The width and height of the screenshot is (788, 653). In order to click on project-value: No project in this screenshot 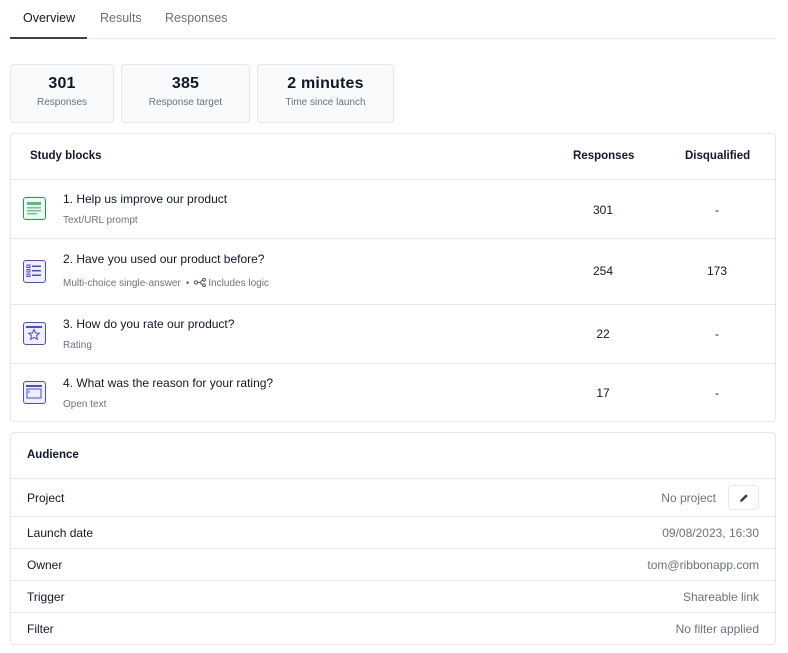, I will do `click(688, 498)`.